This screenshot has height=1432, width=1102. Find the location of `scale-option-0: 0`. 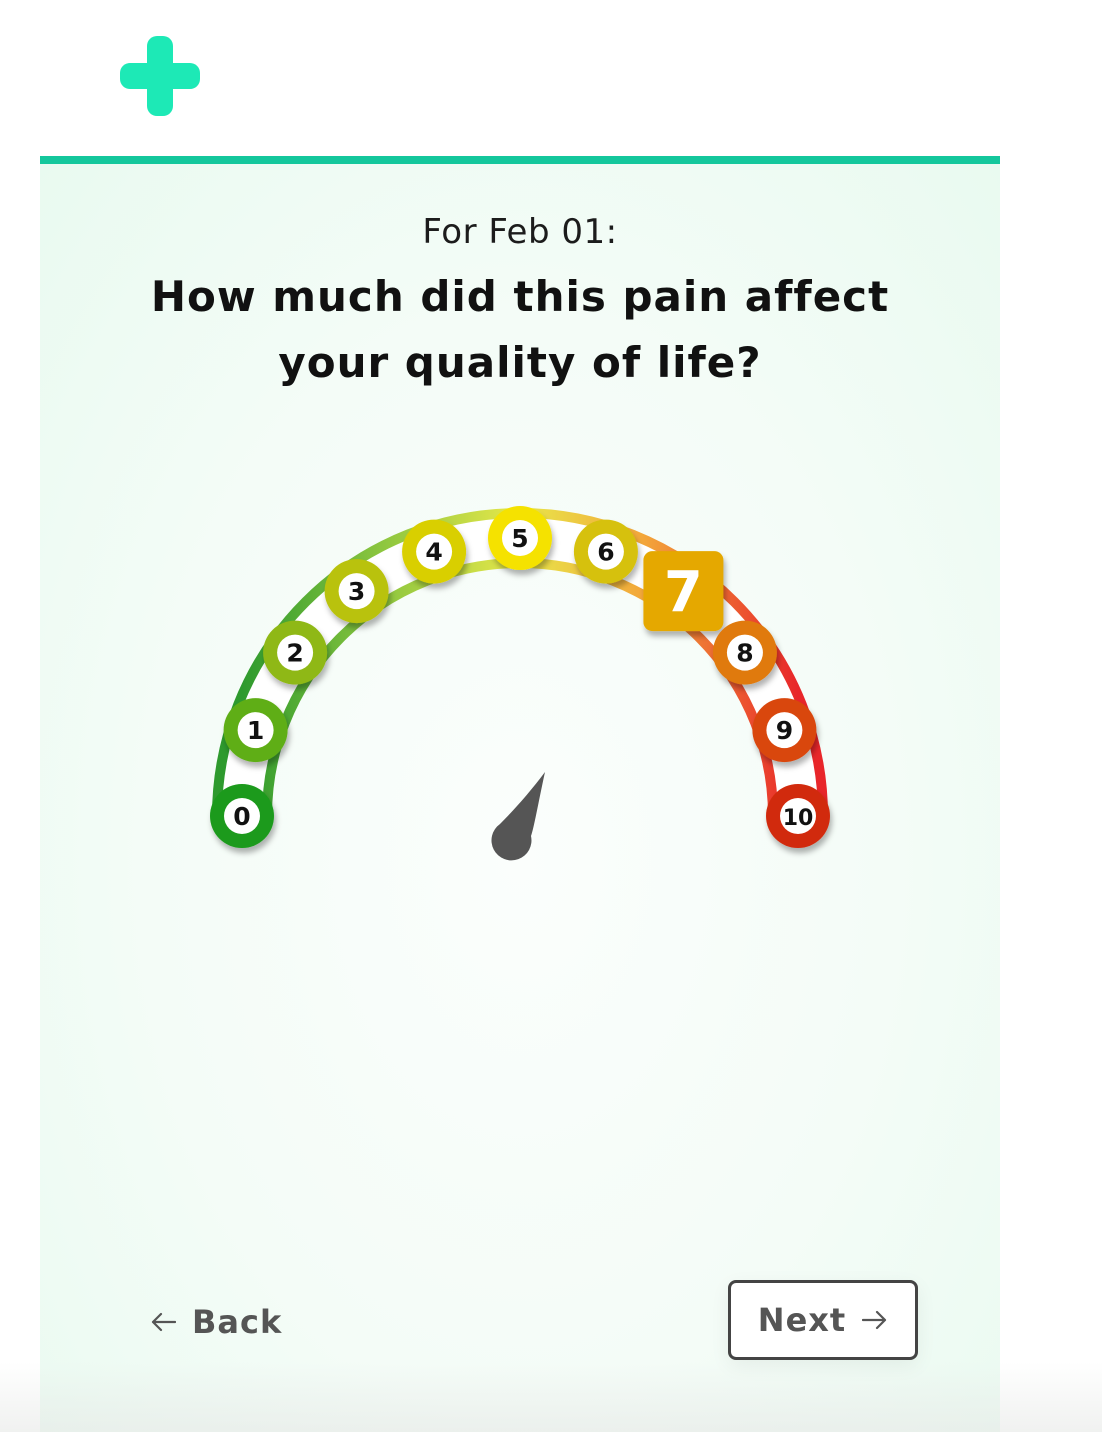

scale-option-0: 0 is located at coordinates (242, 816).